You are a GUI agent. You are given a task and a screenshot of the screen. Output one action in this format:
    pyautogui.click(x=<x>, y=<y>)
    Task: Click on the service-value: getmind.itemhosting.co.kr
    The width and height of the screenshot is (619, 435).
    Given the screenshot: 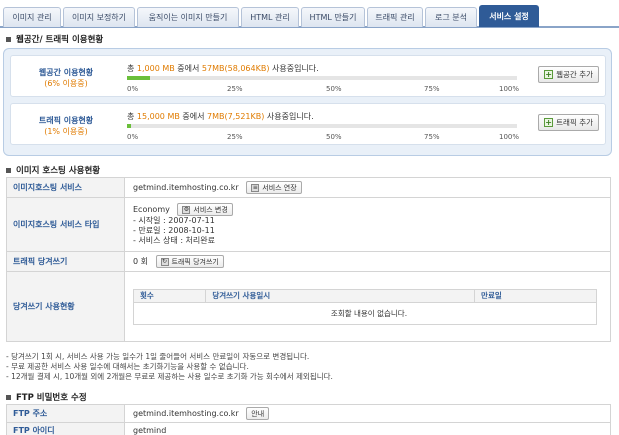 What is the action you would take?
    pyautogui.click(x=186, y=187)
    